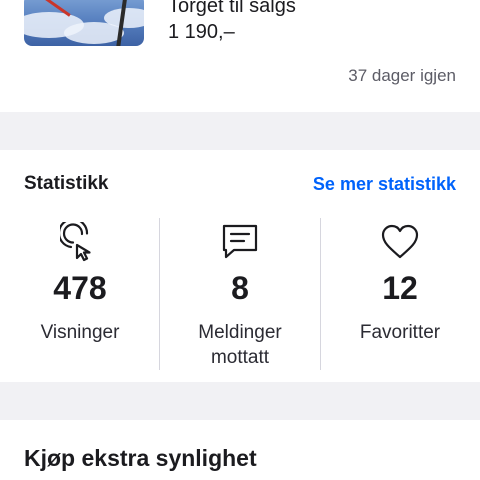 The height and width of the screenshot is (480, 480). What do you see at coordinates (80, 332) in the screenshot?
I see `views-label: Visninger` at bounding box center [80, 332].